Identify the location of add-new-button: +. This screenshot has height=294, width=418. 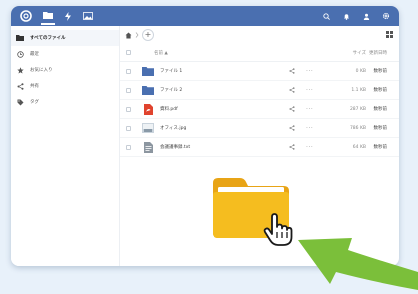
(148, 35).